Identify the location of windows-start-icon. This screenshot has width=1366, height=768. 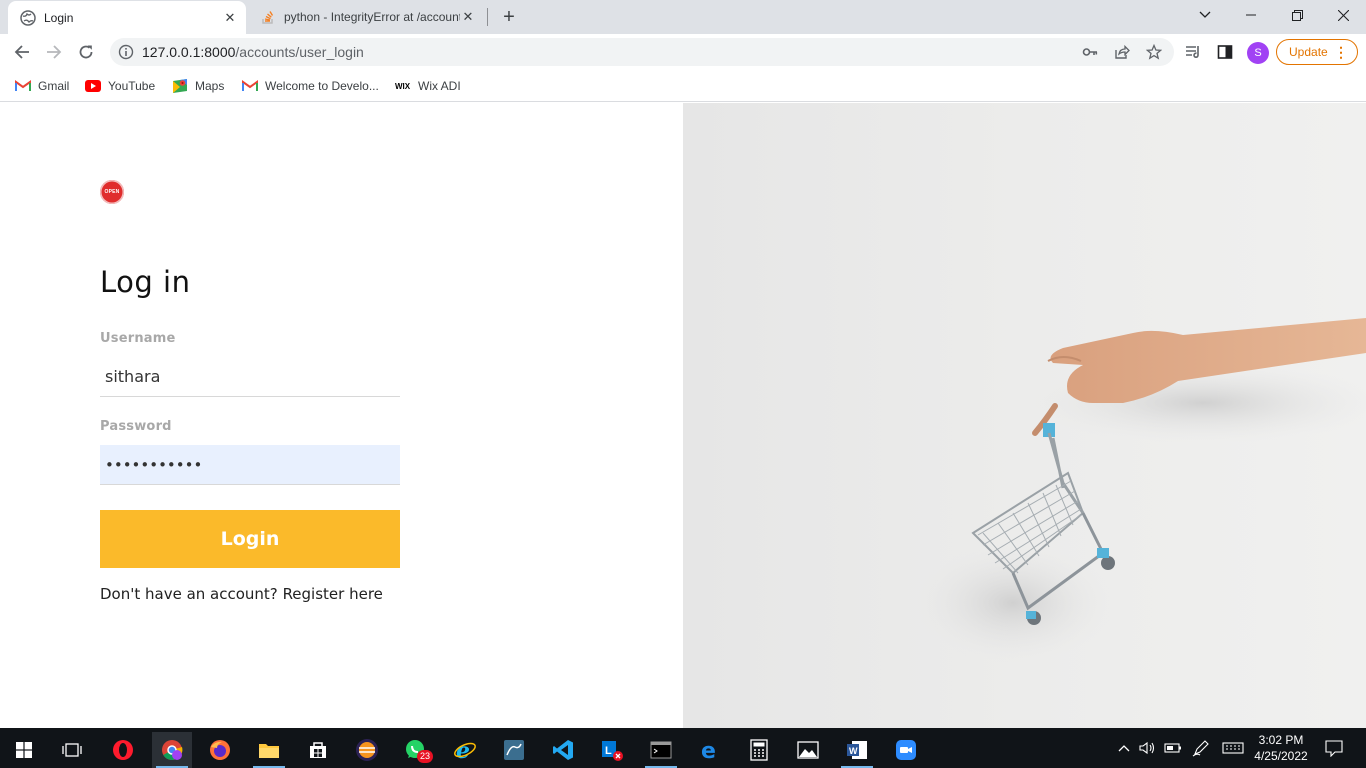
(24, 750).